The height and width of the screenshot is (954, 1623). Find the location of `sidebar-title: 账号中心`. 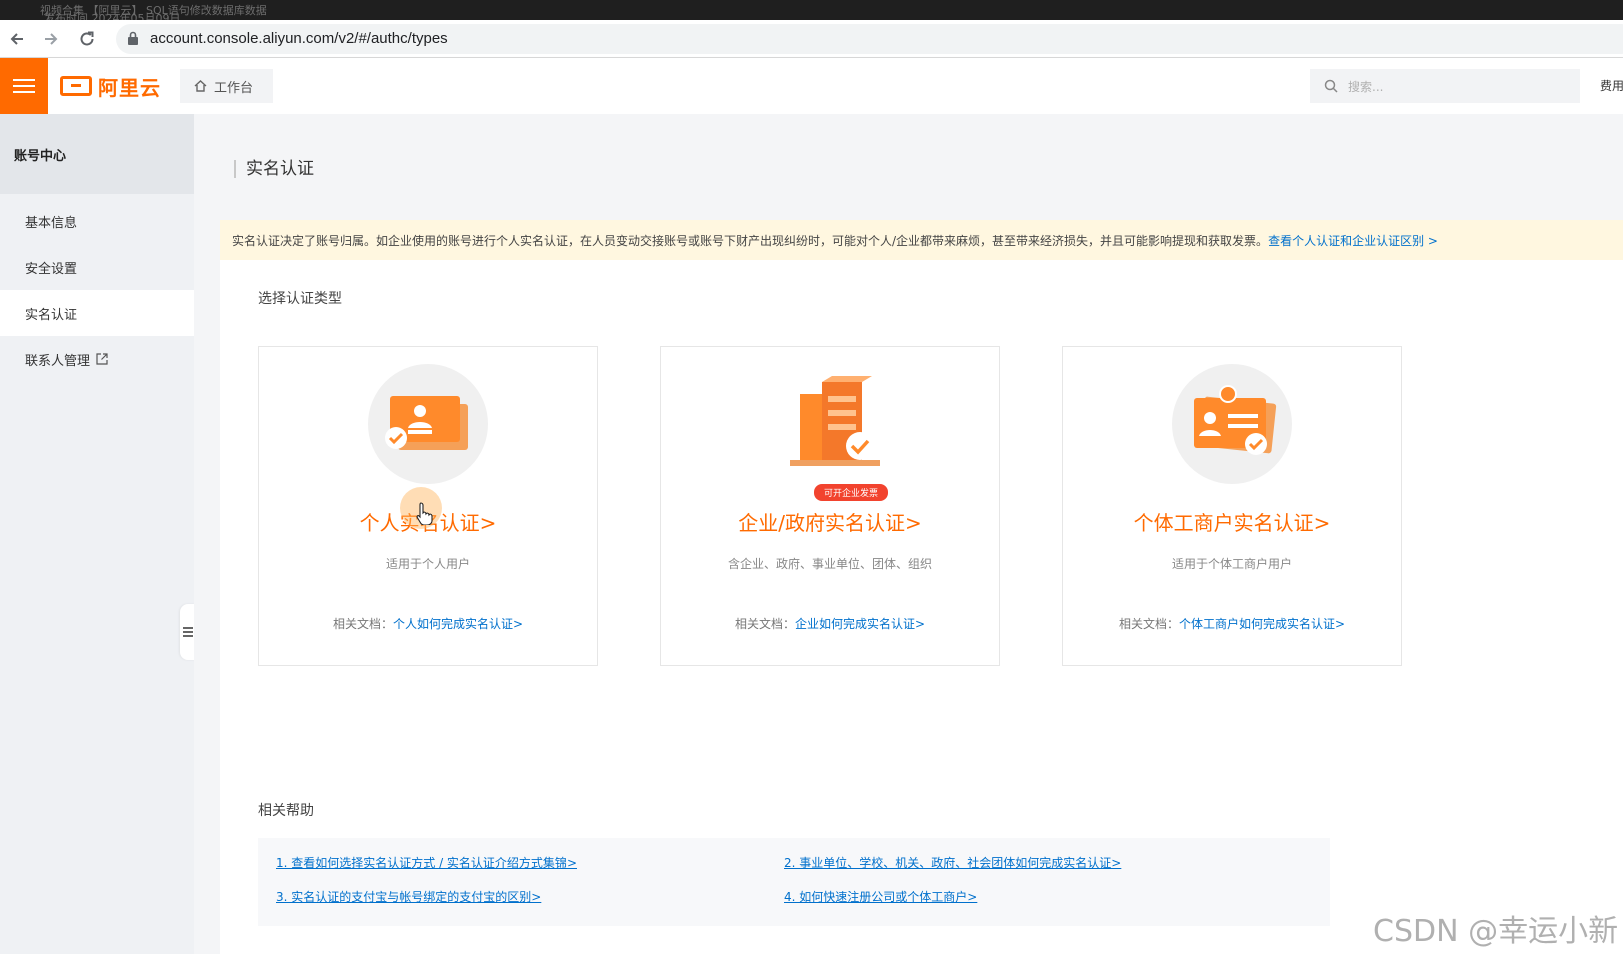

sidebar-title: 账号中心 is located at coordinates (97, 154).